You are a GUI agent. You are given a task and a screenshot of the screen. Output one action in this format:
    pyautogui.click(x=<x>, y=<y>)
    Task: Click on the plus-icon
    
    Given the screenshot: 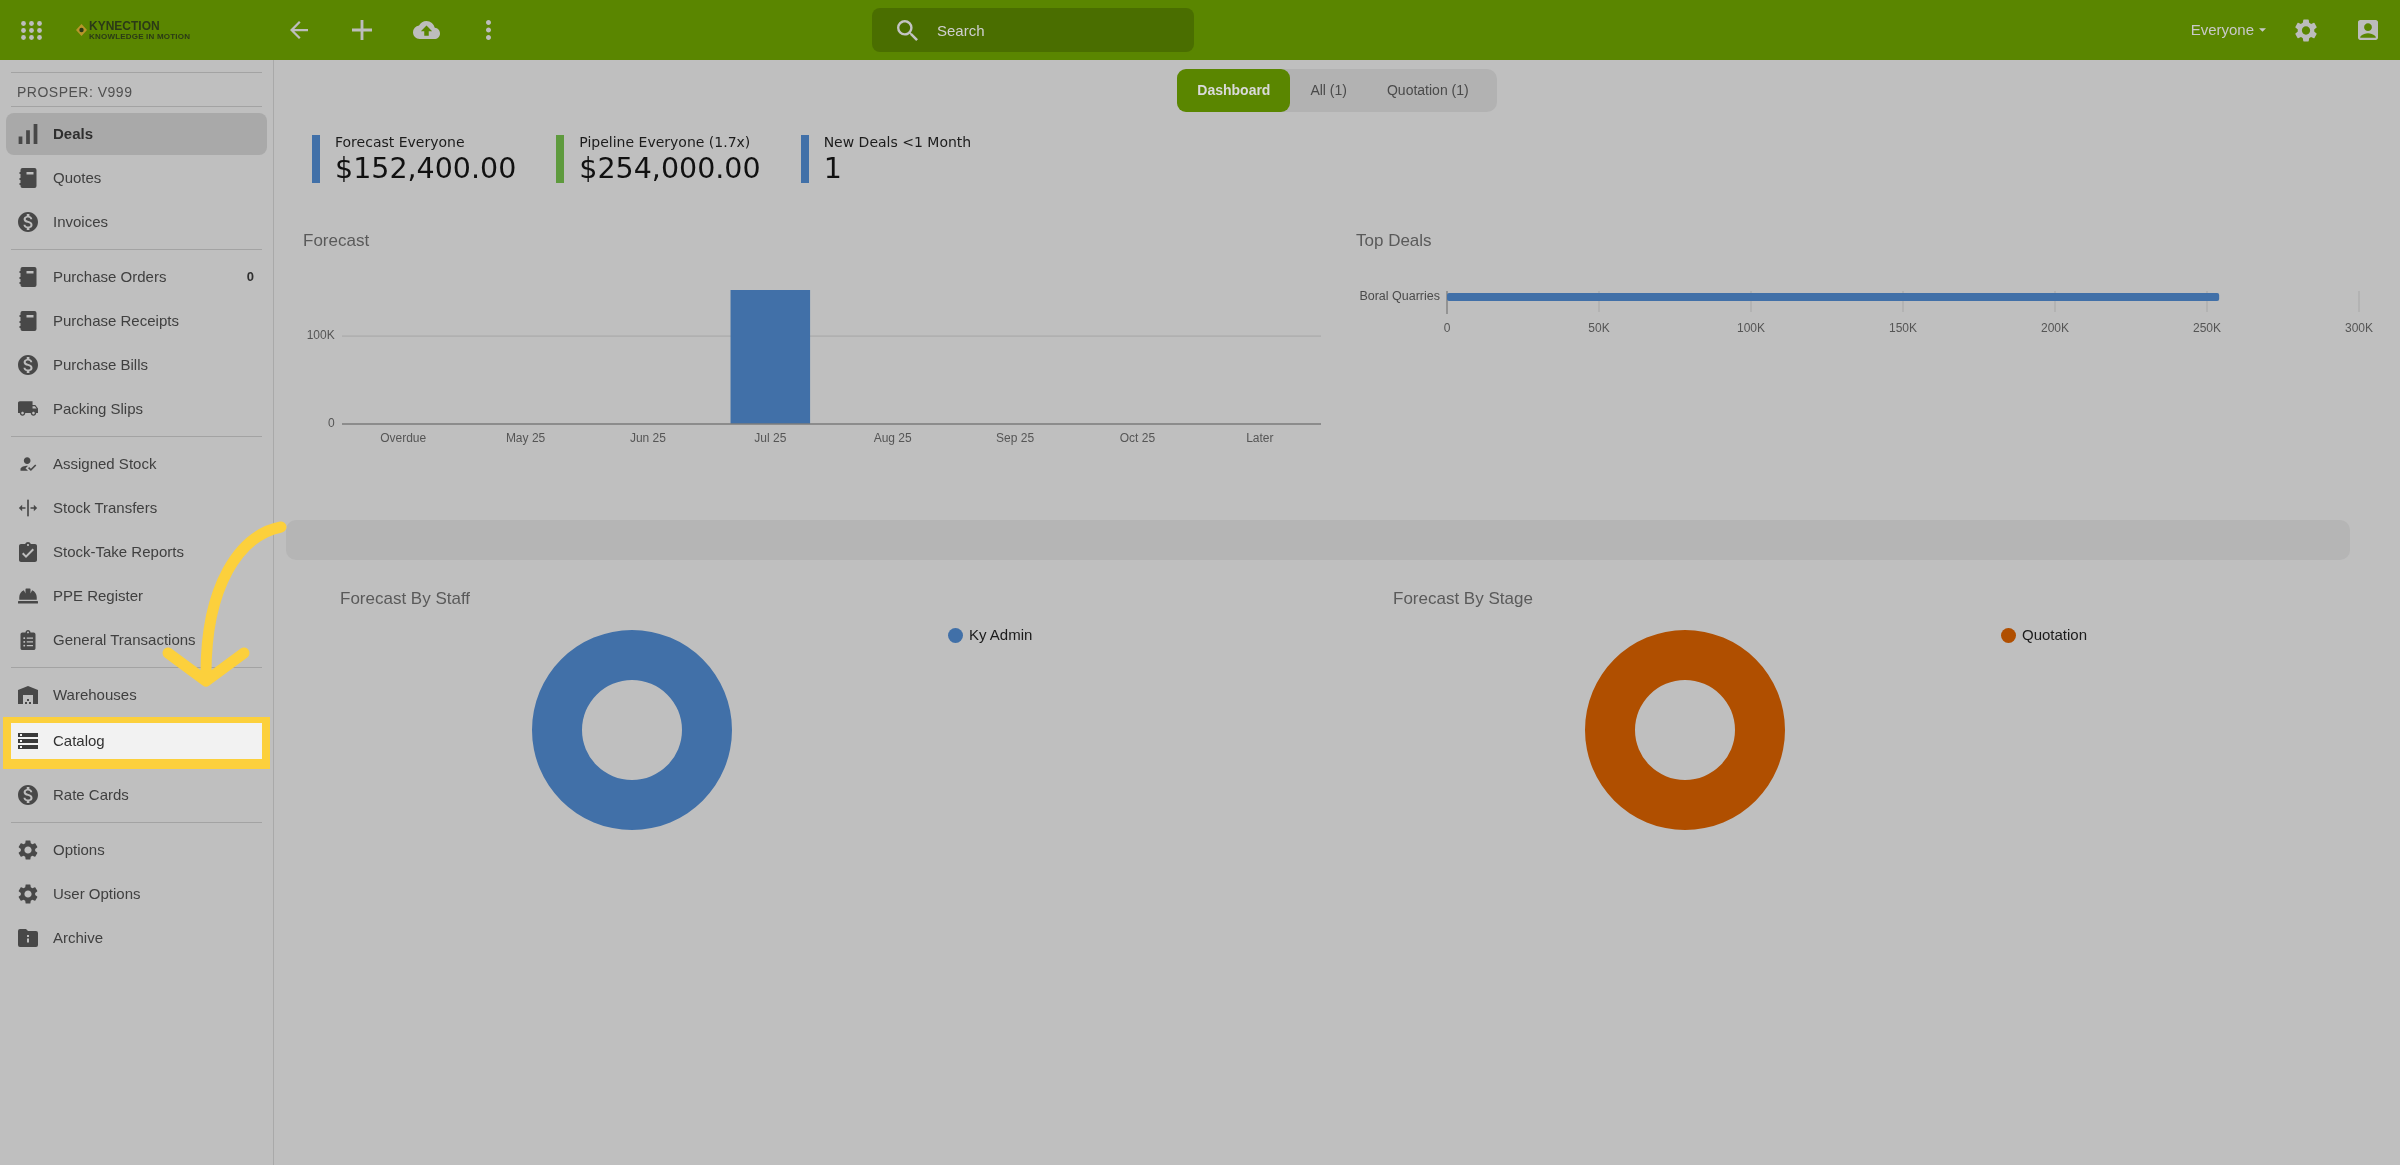 What is the action you would take?
    pyautogui.click(x=362, y=30)
    